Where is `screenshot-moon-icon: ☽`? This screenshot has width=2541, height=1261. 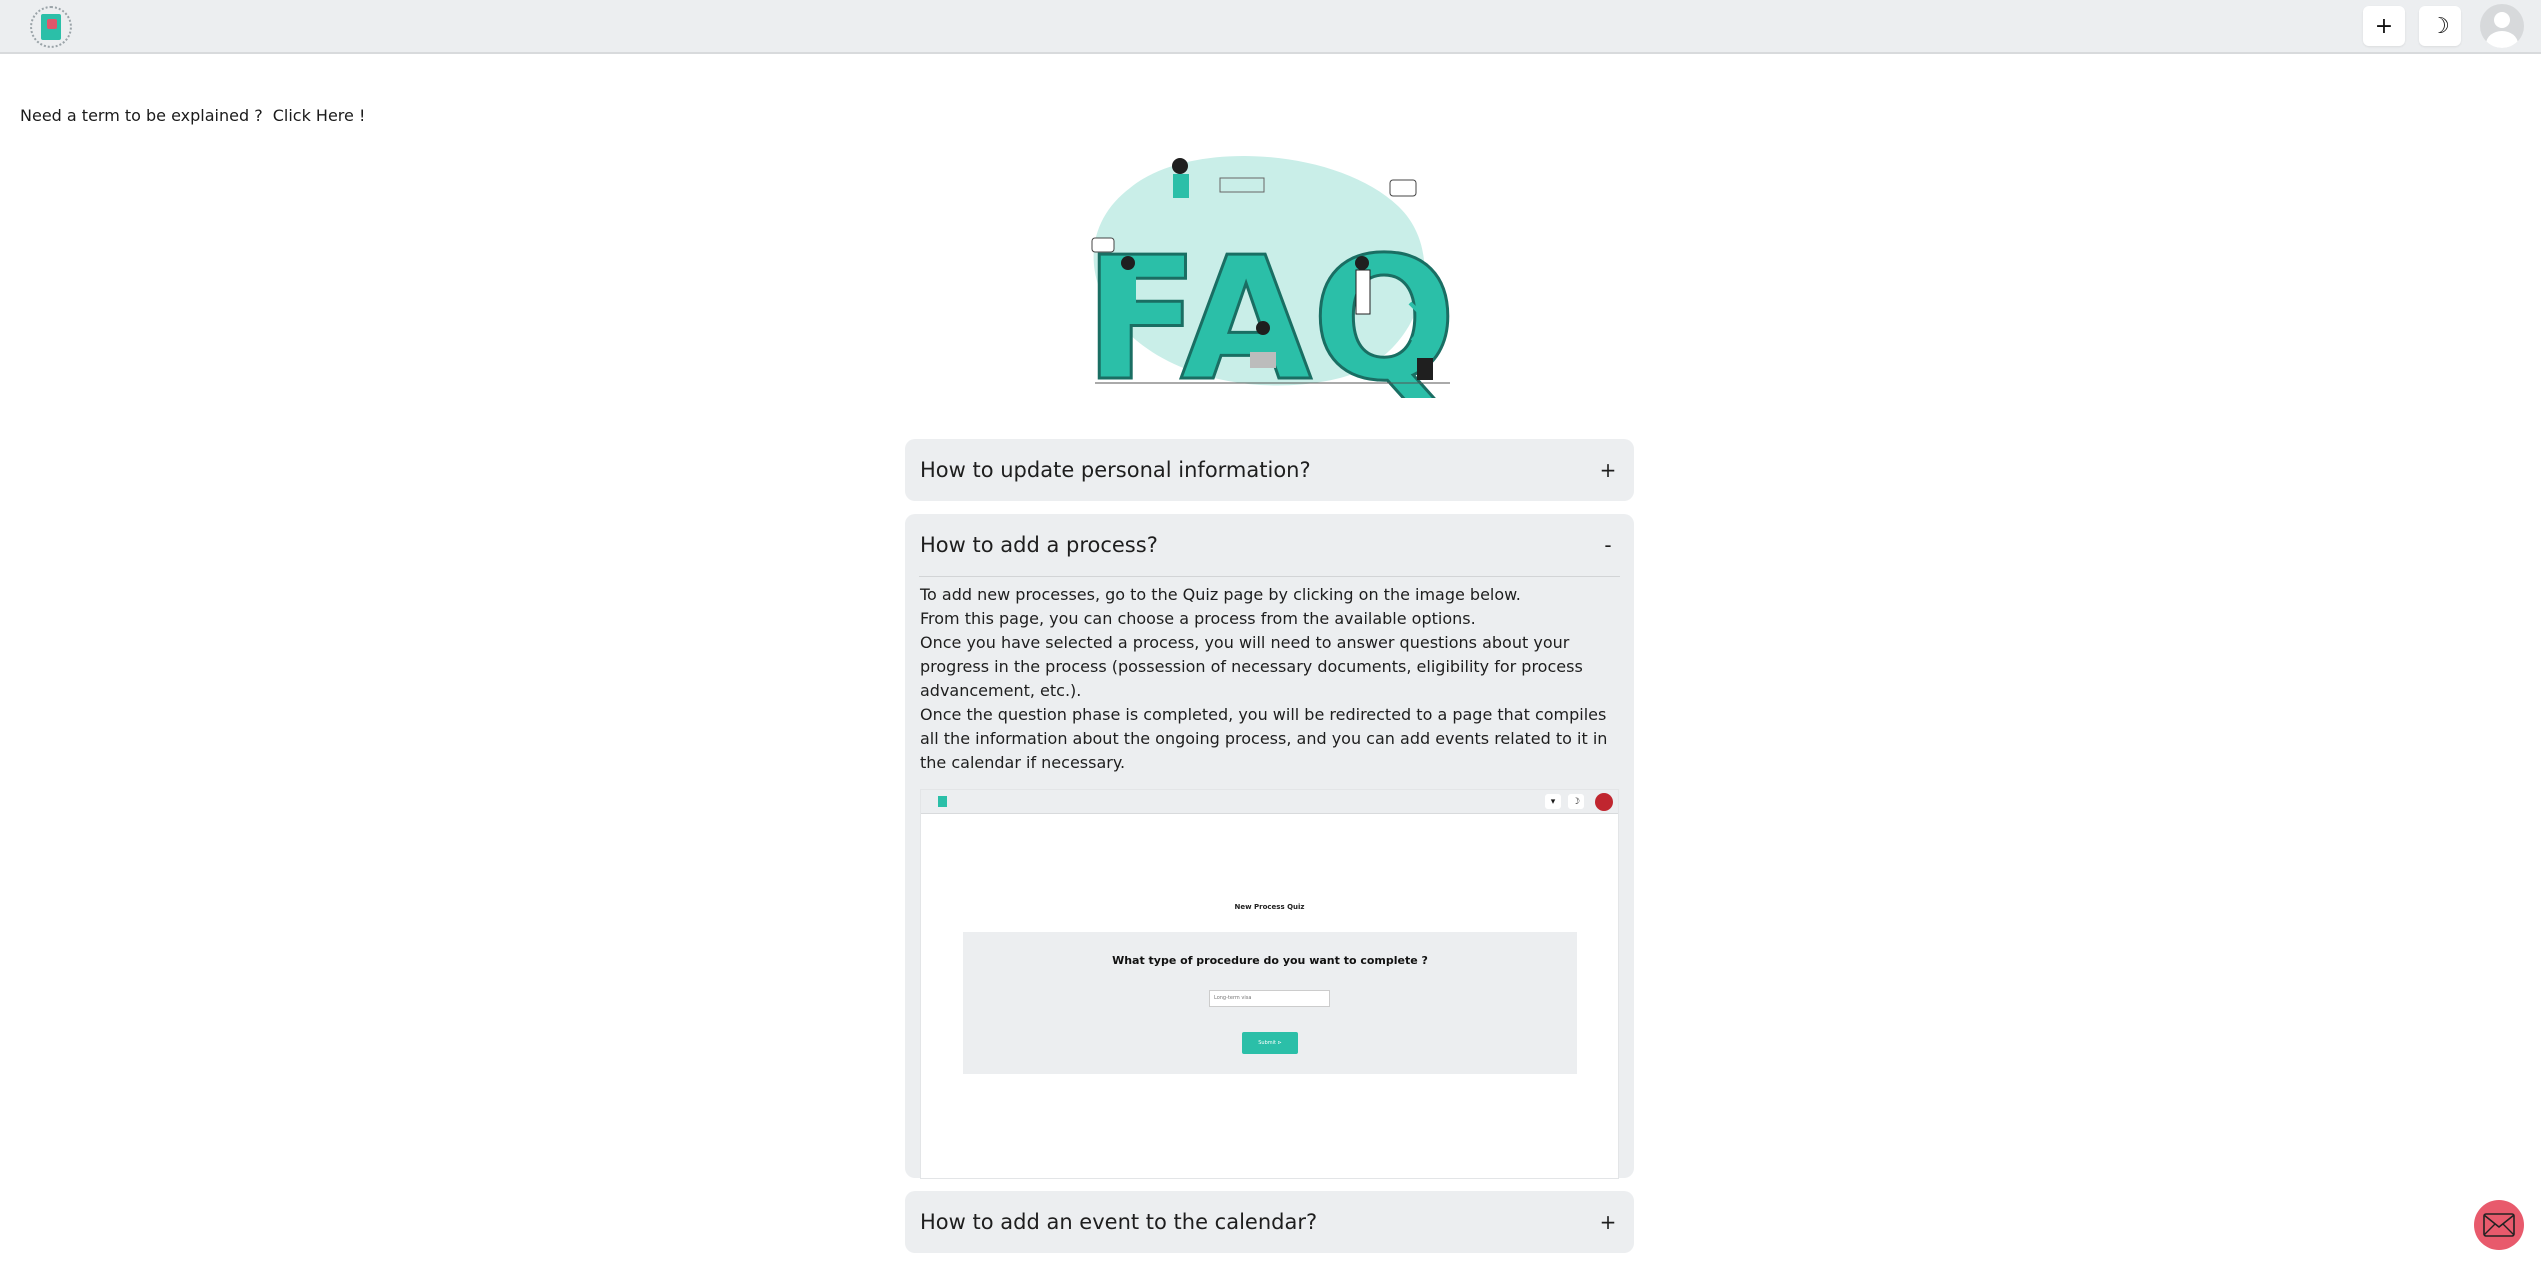
screenshot-moon-icon: ☽ is located at coordinates (1576, 801).